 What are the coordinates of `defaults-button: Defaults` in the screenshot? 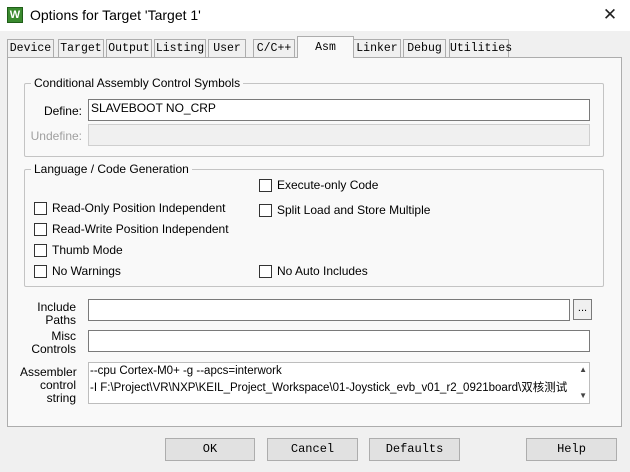 It's located at (414, 449).